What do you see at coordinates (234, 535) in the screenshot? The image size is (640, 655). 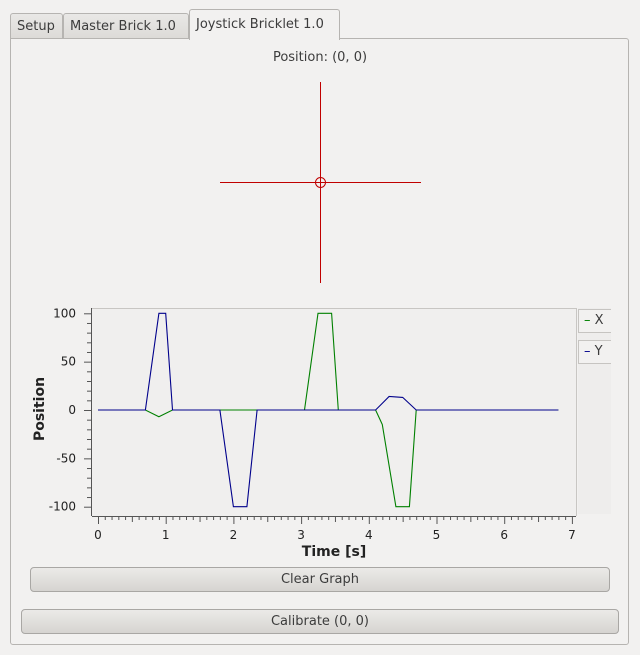 I see `x-tick-label: 2` at bounding box center [234, 535].